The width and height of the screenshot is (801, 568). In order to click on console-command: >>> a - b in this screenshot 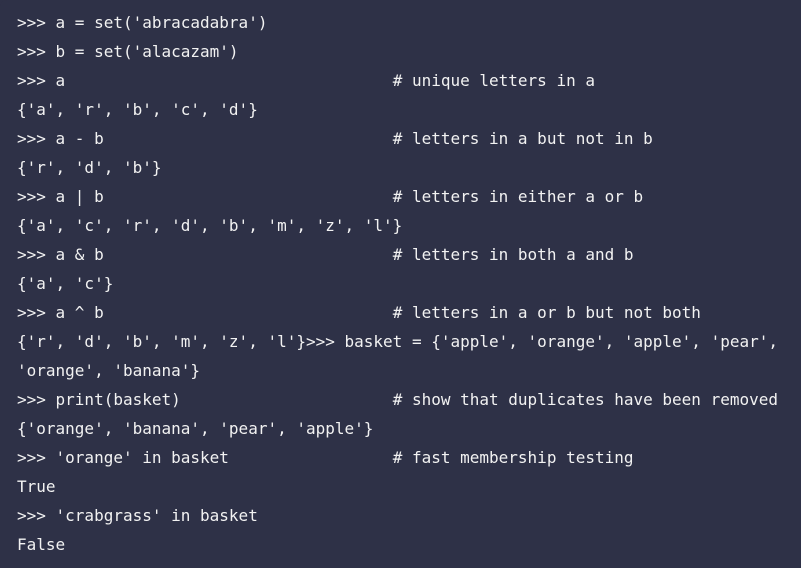, I will do `click(60, 138)`.